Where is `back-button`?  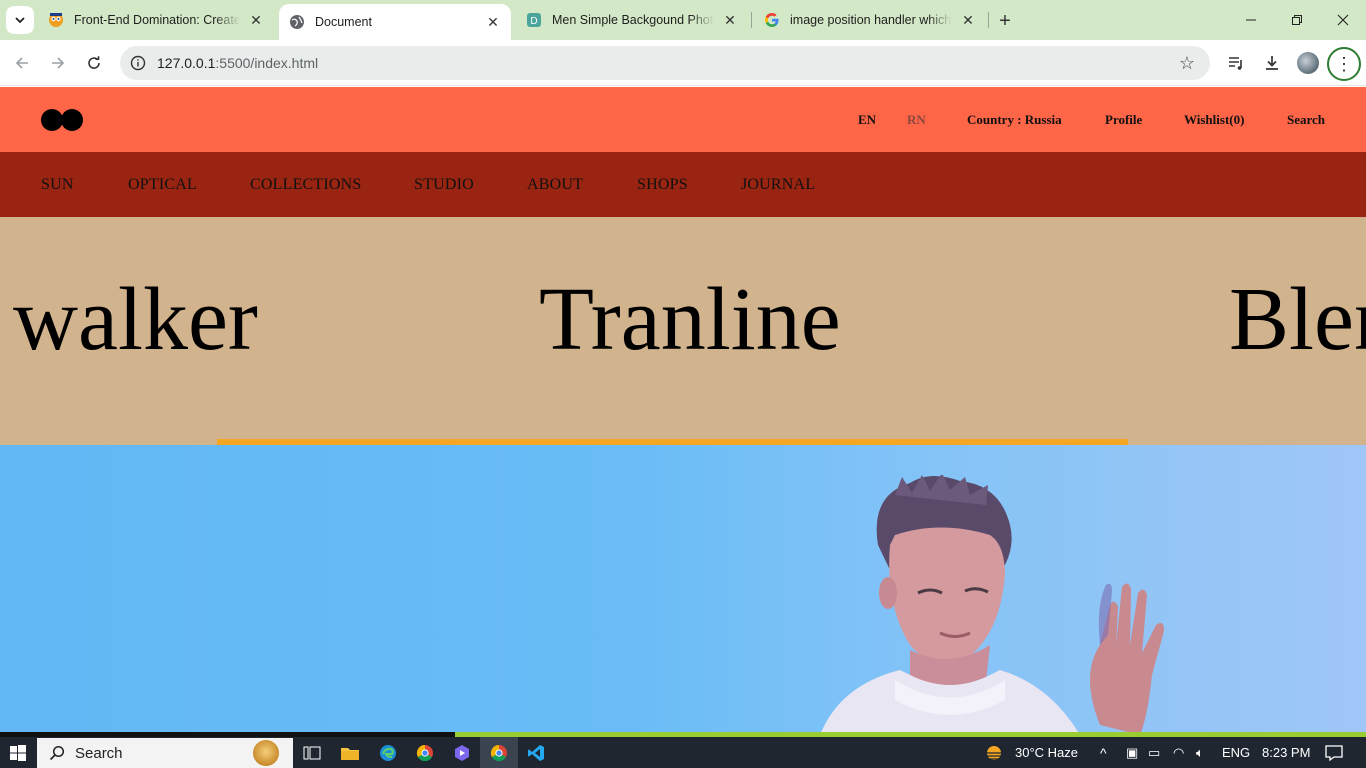 back-button is located at coordinates (22, 63).